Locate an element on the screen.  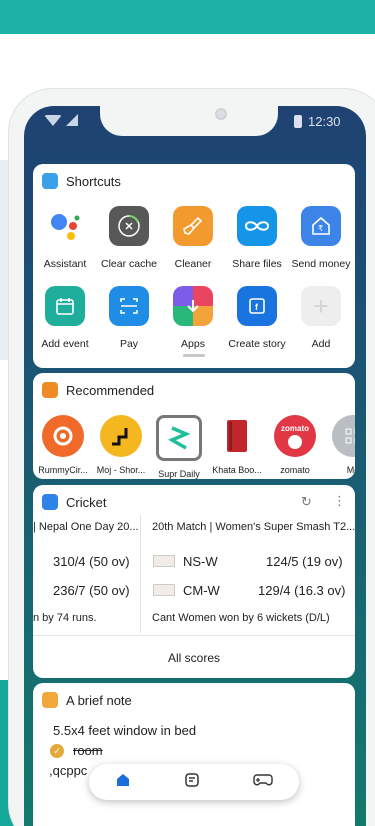
note-title: A brief note is located at coordinates (99, 700).